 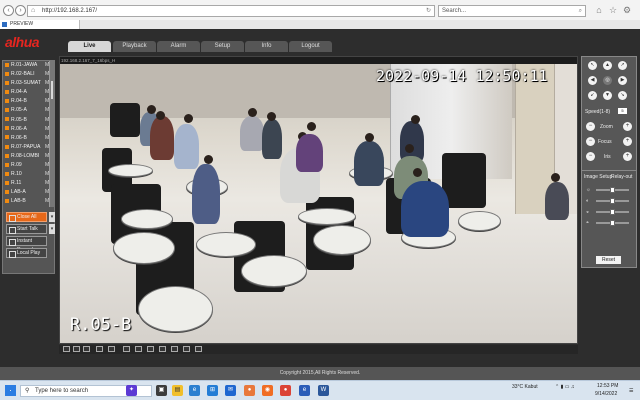 What do you see at coordinates (230, 390) in the screenshot?
I see `mail-icon: ✉` at bounding box center [230, 390].